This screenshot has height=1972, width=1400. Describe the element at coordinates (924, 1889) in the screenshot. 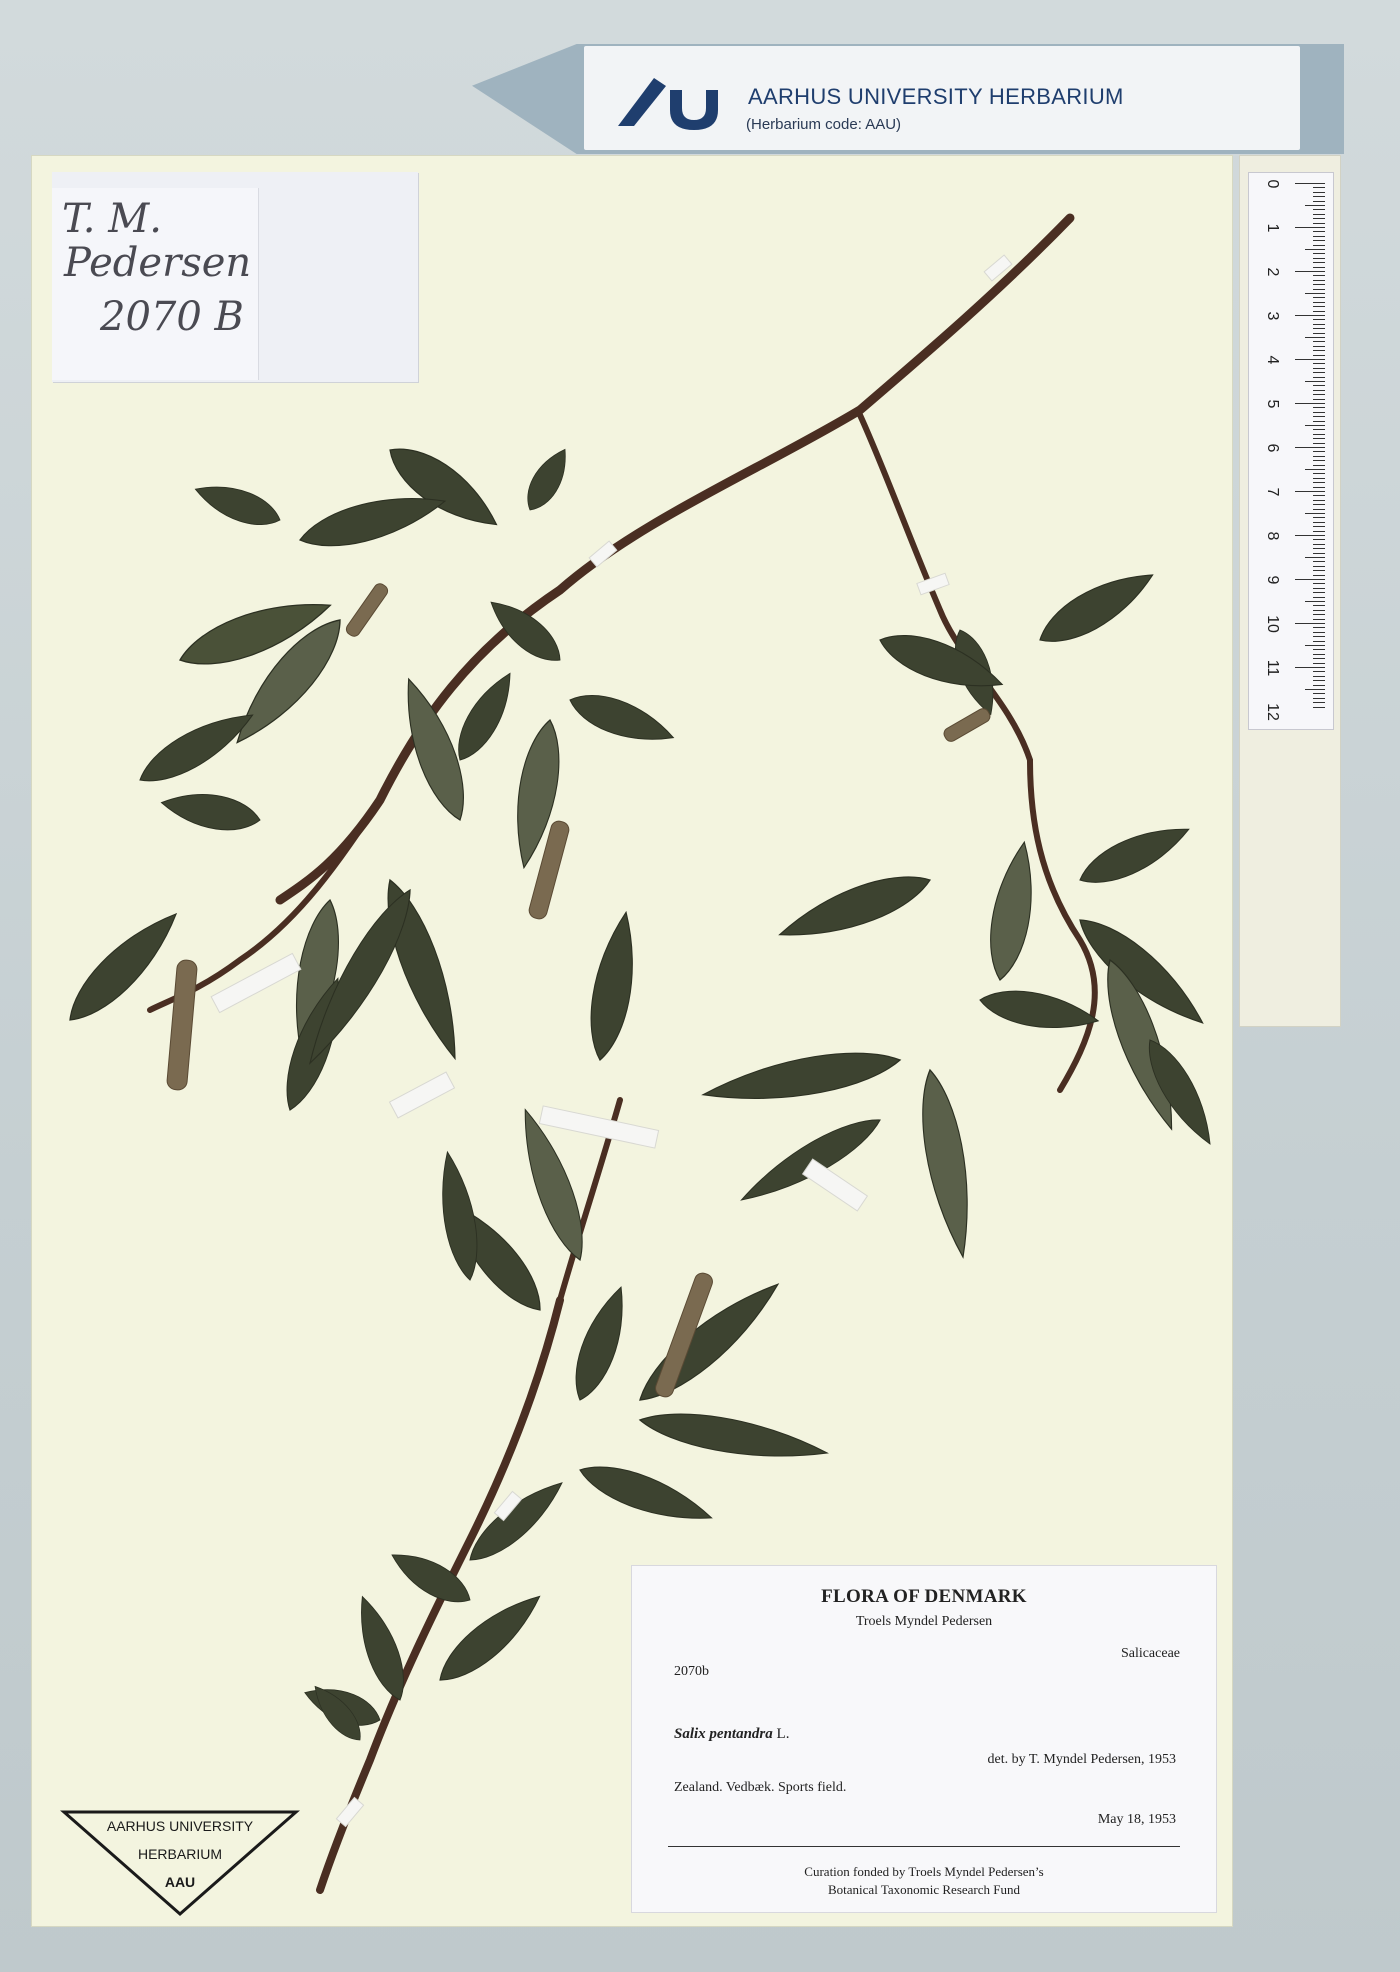

I see `label-funding-2: Botanical Taxonomic Research Fund` at that location.